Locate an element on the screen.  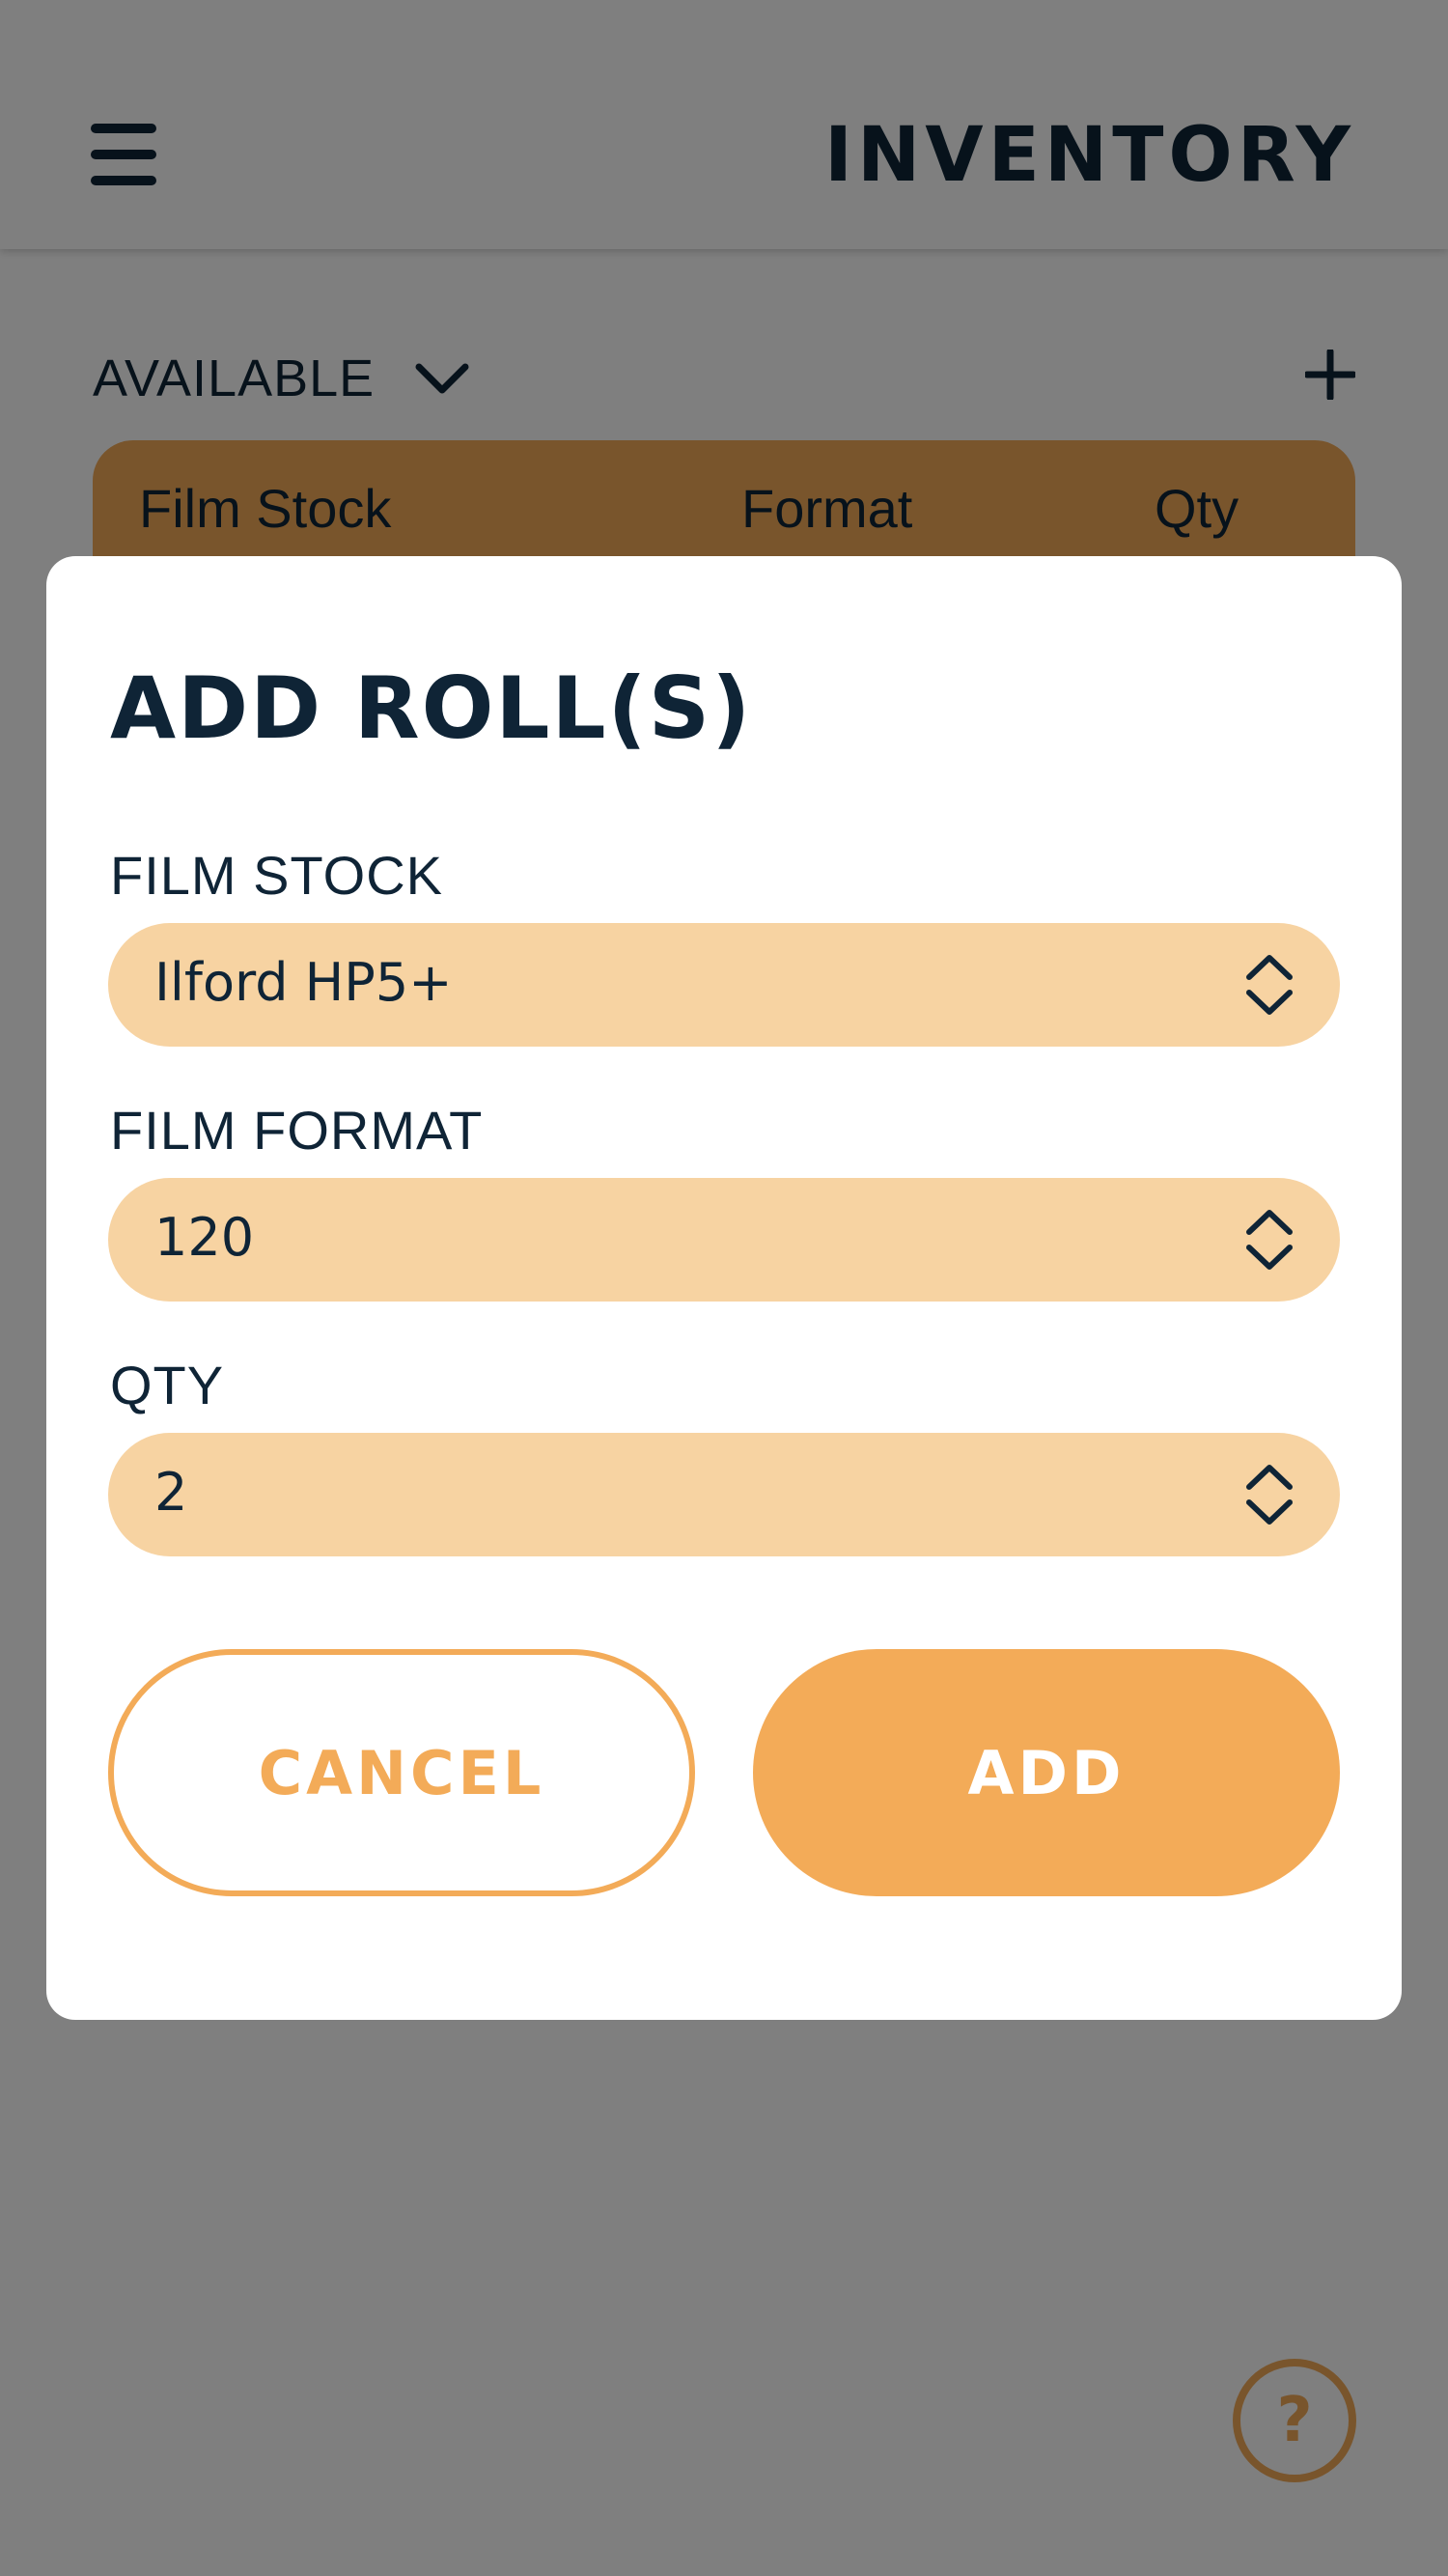
add-button: ADD is located at coordinates (1046, 1773).